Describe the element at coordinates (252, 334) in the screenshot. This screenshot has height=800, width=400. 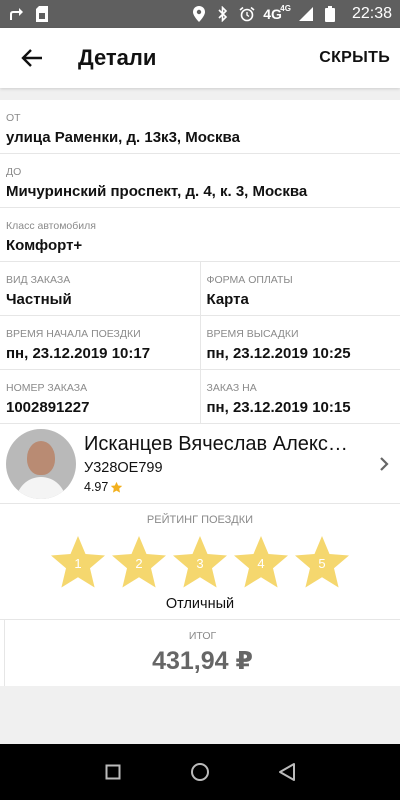
I see `dropoff-time-label: ВРЕМЯ ВЫСАДКИ` at that location.